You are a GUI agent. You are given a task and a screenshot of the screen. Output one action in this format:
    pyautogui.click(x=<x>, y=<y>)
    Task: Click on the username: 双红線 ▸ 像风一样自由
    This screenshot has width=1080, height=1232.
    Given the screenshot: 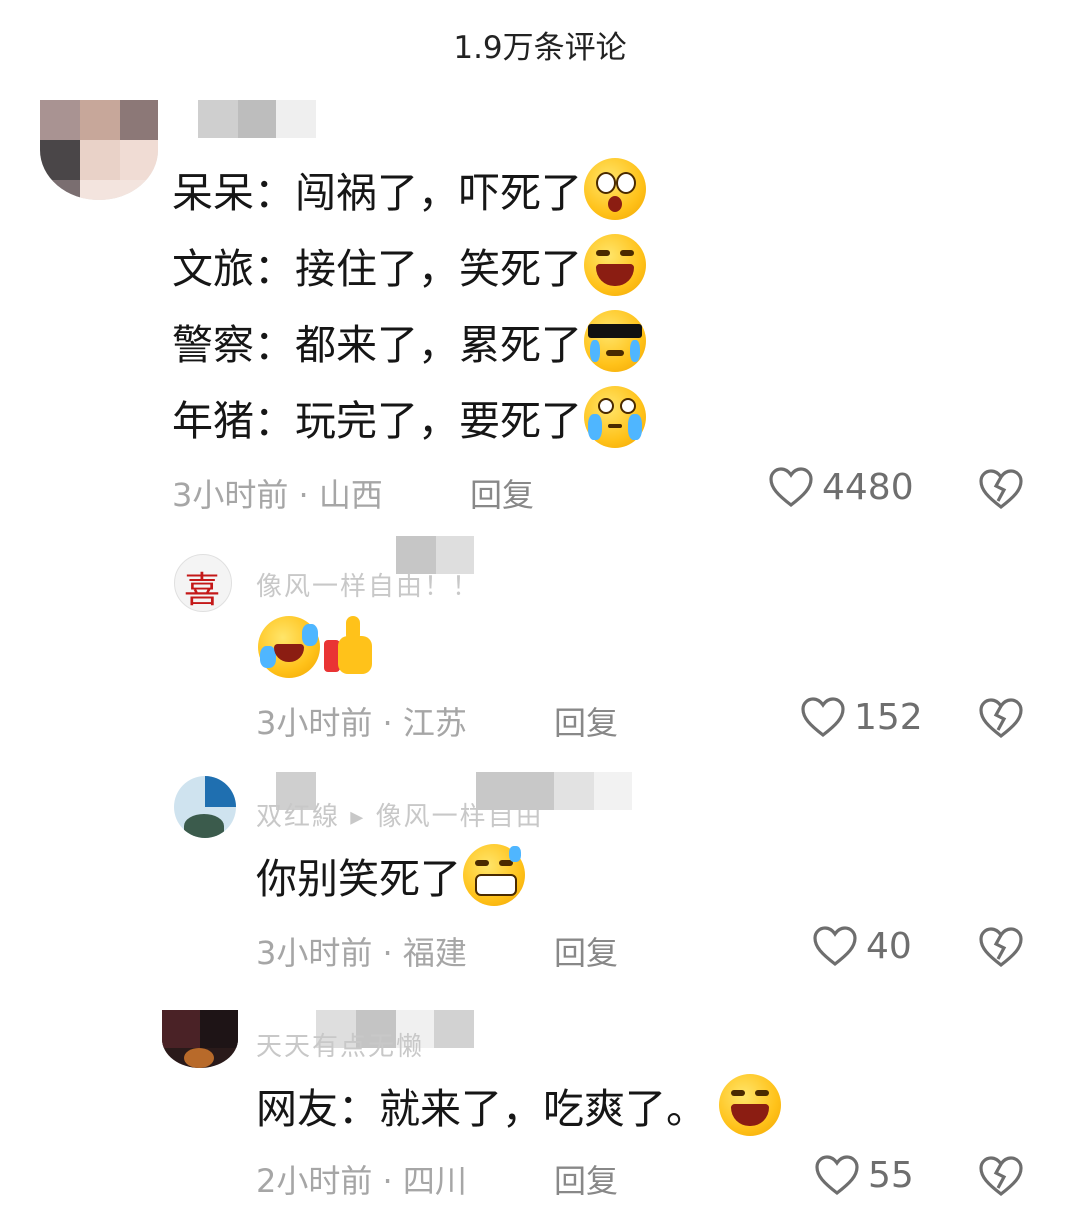 What is the action you would take?
    pyautogui.click(x=400, y=814)
    